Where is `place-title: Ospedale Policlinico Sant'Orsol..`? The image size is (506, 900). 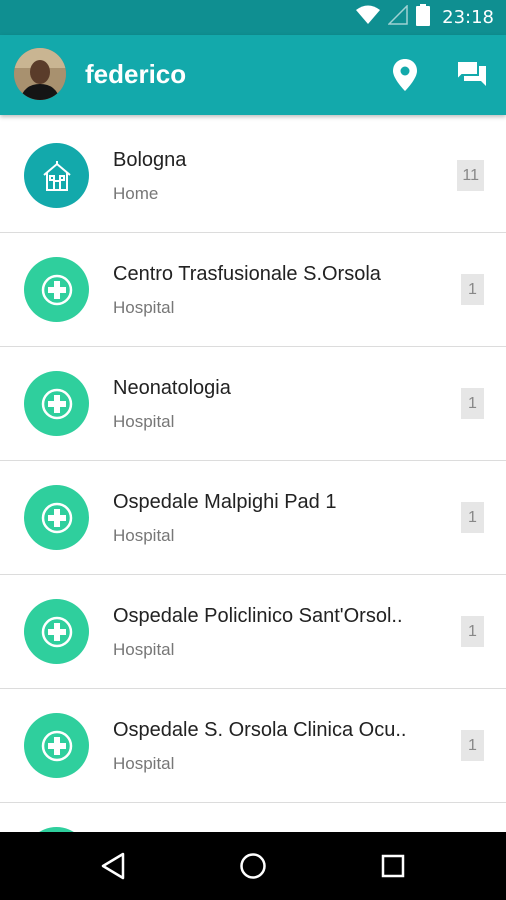
place-title: Ospedale Policlinico Sant'Orsol.. is located at coordinates (258, 616).